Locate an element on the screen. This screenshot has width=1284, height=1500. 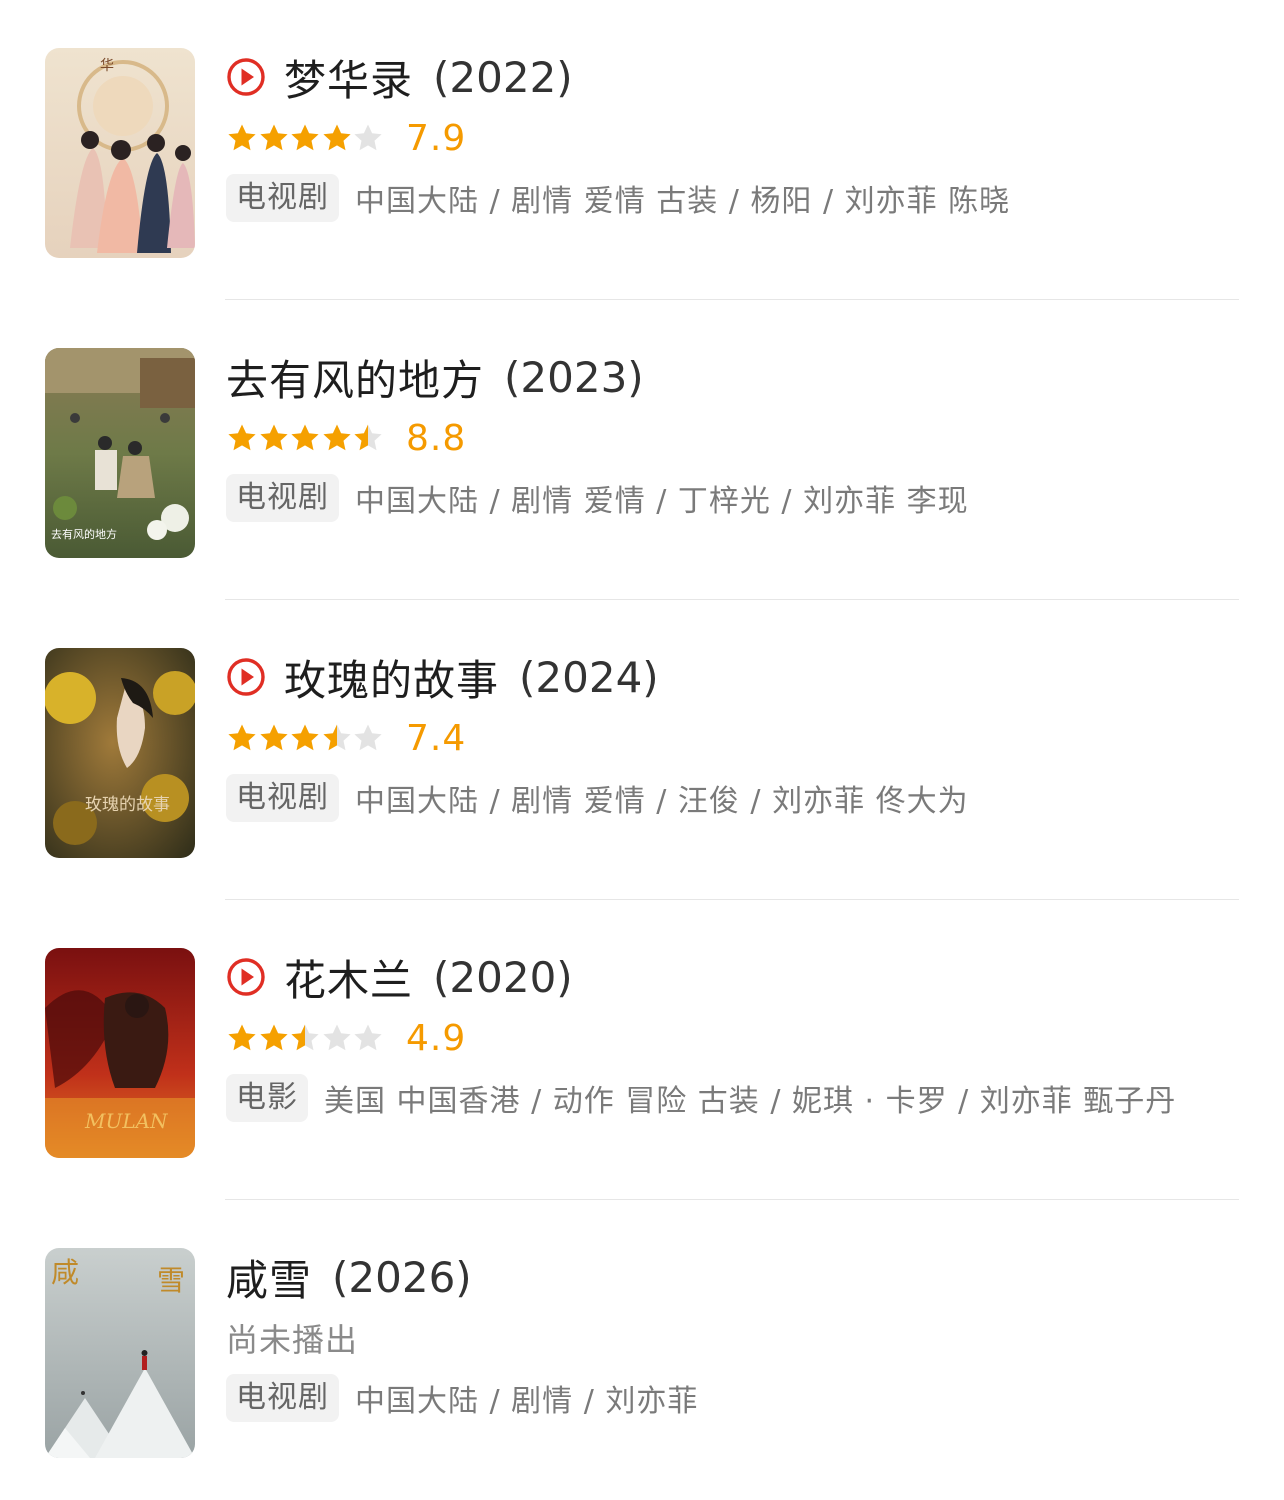
meta-row: 电视剧 中国大陆 / 剧情 爱情 古装 / 杨阳 / 刘亦菲 陈晓 is located at coordinates (736, 198).